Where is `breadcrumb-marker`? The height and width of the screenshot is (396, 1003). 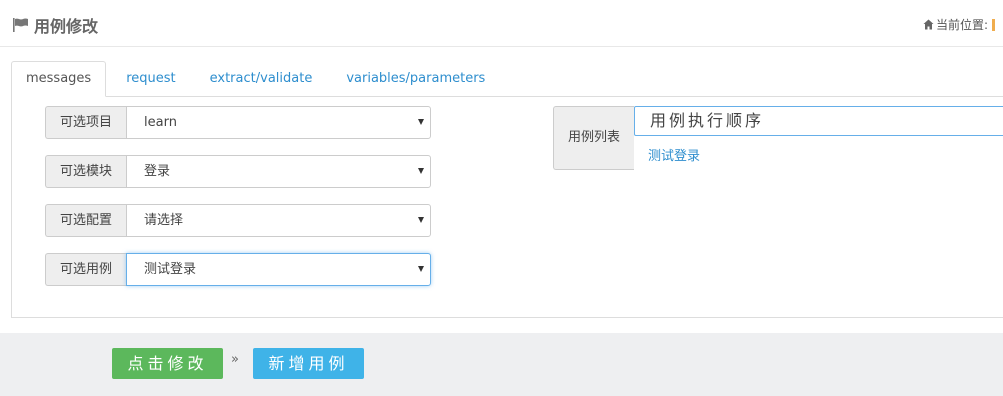
breadcrumb-marker is located at coordinates (993, 24).